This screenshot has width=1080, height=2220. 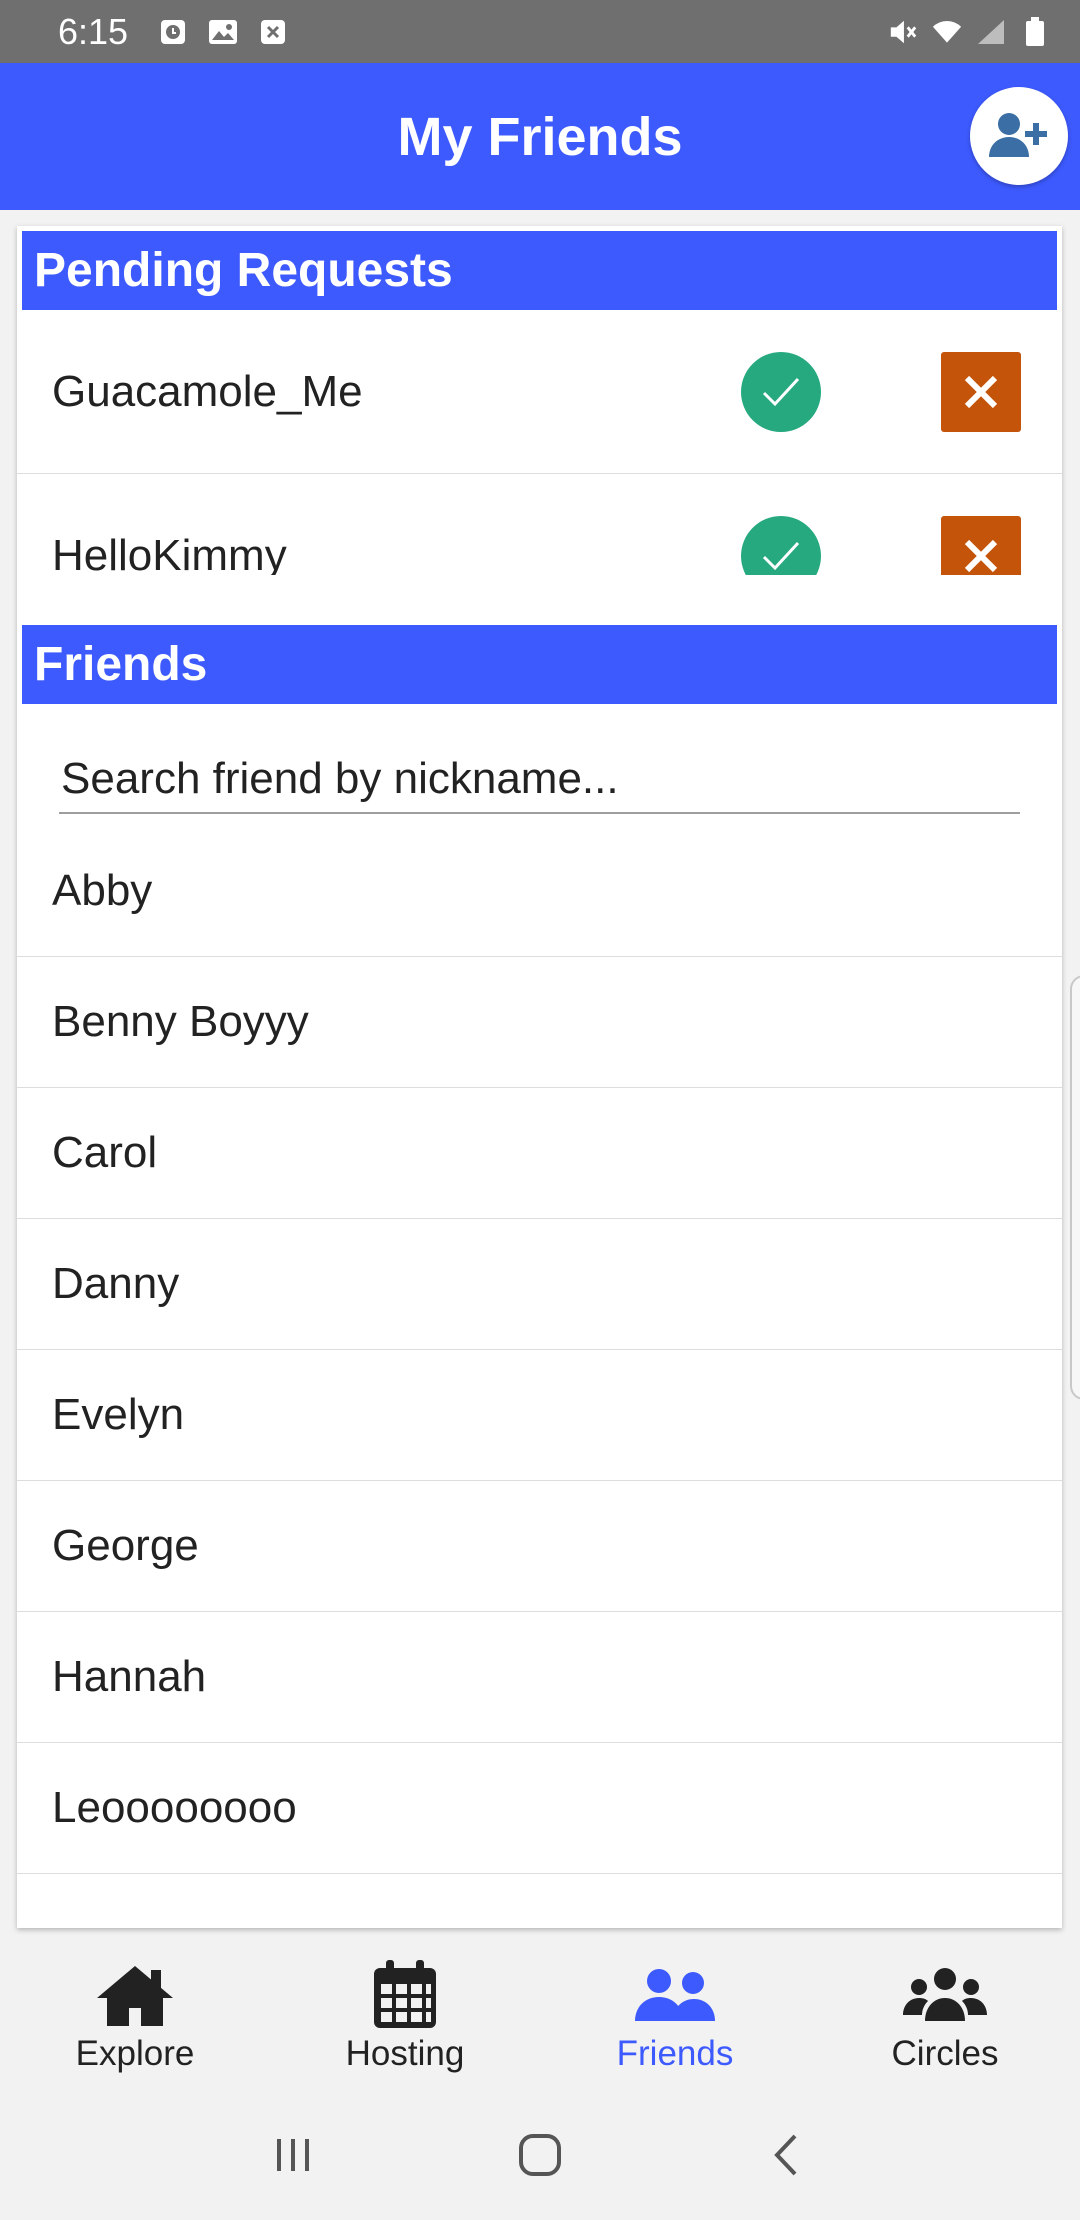 What do you see at coordinates (539, 1284) in the screenshot?
I see `friend-row: Danny` at bounding box center [539, 1284].